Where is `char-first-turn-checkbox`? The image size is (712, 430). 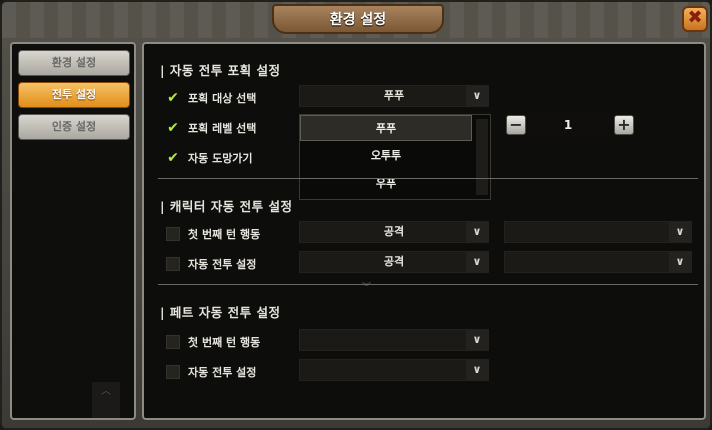 char-first-turn-checkbox is located at coordinates (173, 234).